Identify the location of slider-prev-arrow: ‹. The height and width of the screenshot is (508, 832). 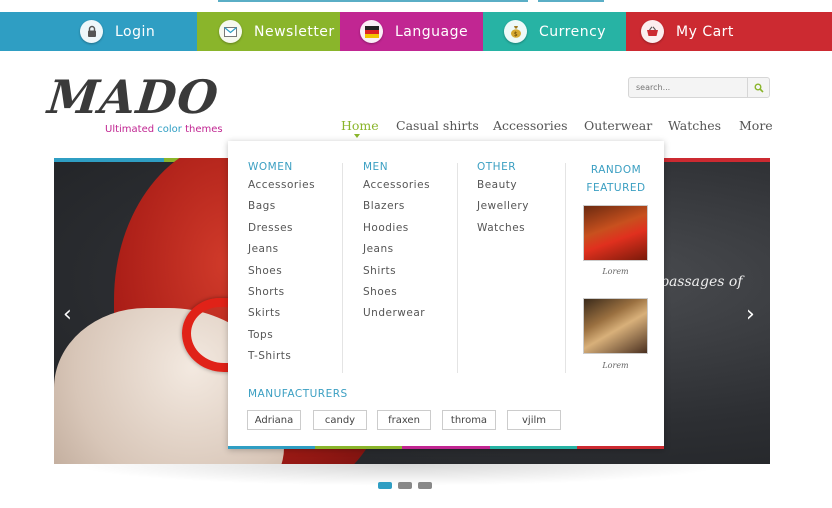
(67, 315).